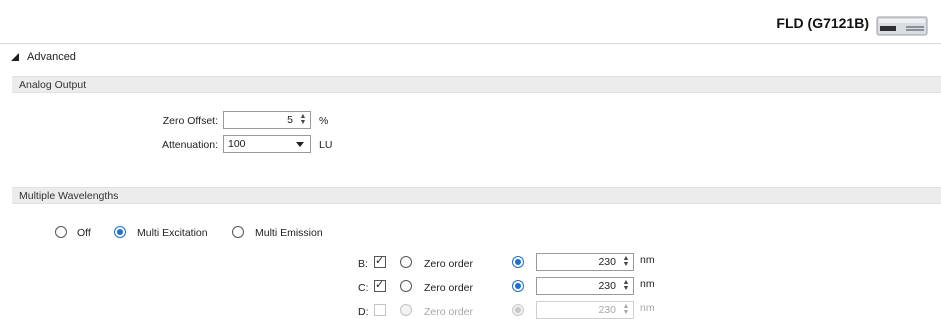 The width and height of the screenshot is (941, 319). Describe the element at coordinates (69, 196) in the screenshot. I see `multiple-wavelengths-title: Multiple Wavelengths` at that location.